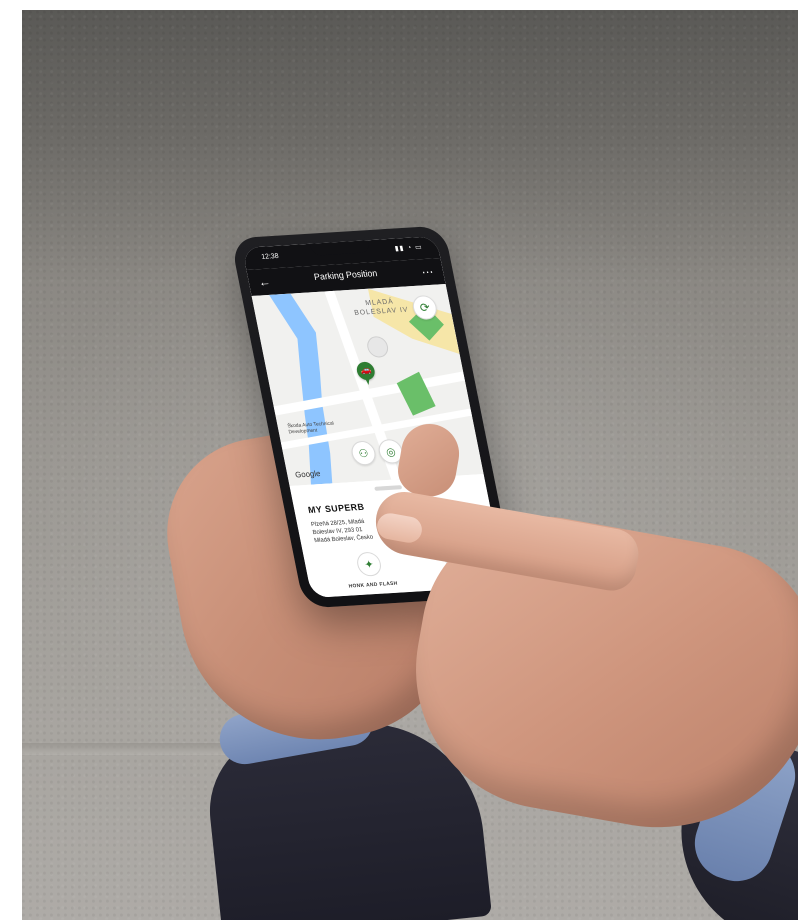 The height and width of the screenshot is (920, 798). What do you see at coordinates (390, 452) in the screenshot?
I see `target-icon: ◎` at bounding box center [390, 452].